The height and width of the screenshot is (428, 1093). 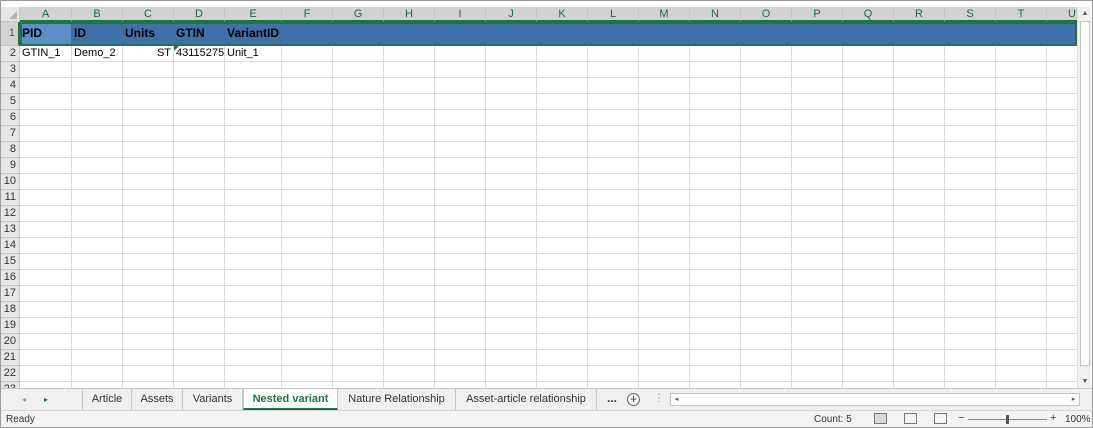 I want to click on cell-a12, so click(x=46, y=214).